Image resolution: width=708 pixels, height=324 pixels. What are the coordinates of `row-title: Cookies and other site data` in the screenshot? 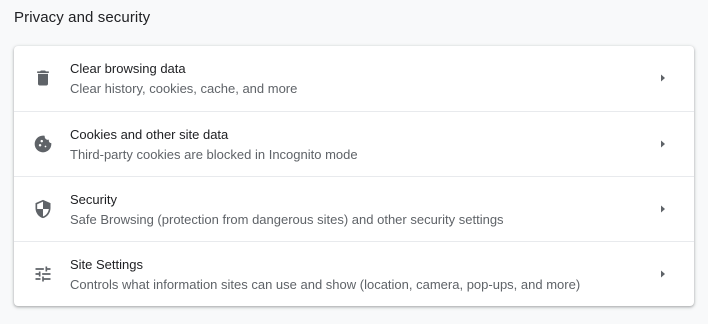 It's located at (149, 134).